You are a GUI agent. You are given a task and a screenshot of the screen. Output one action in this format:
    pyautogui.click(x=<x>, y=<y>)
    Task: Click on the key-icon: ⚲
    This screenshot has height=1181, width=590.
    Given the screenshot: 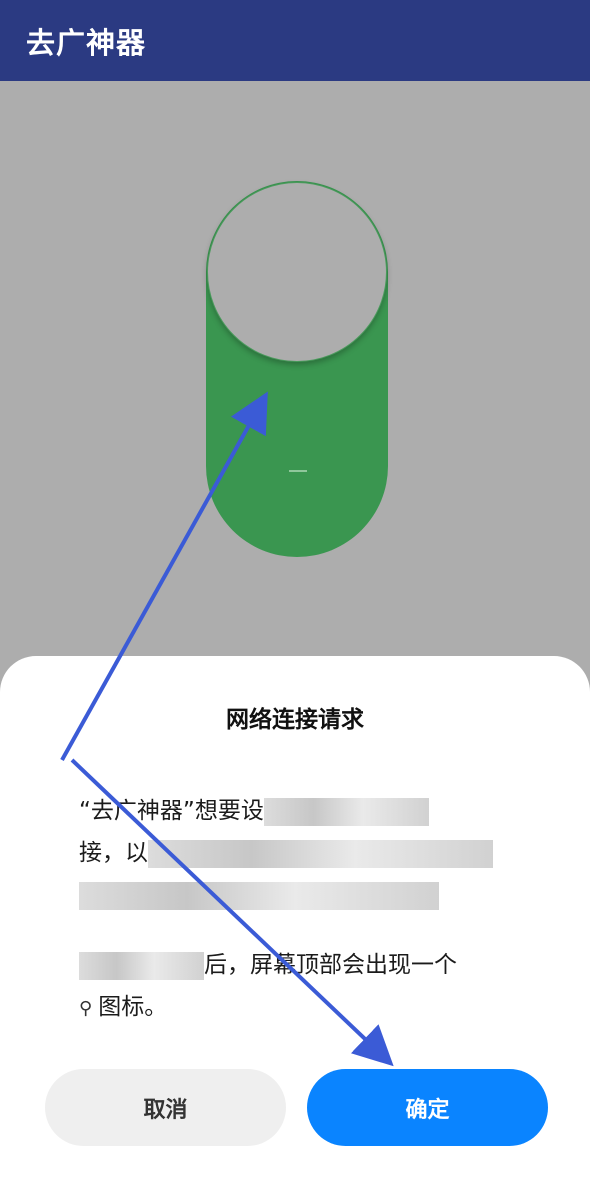 What is the action you would take?
    pyautogui.click(x=86, y=1008)
    